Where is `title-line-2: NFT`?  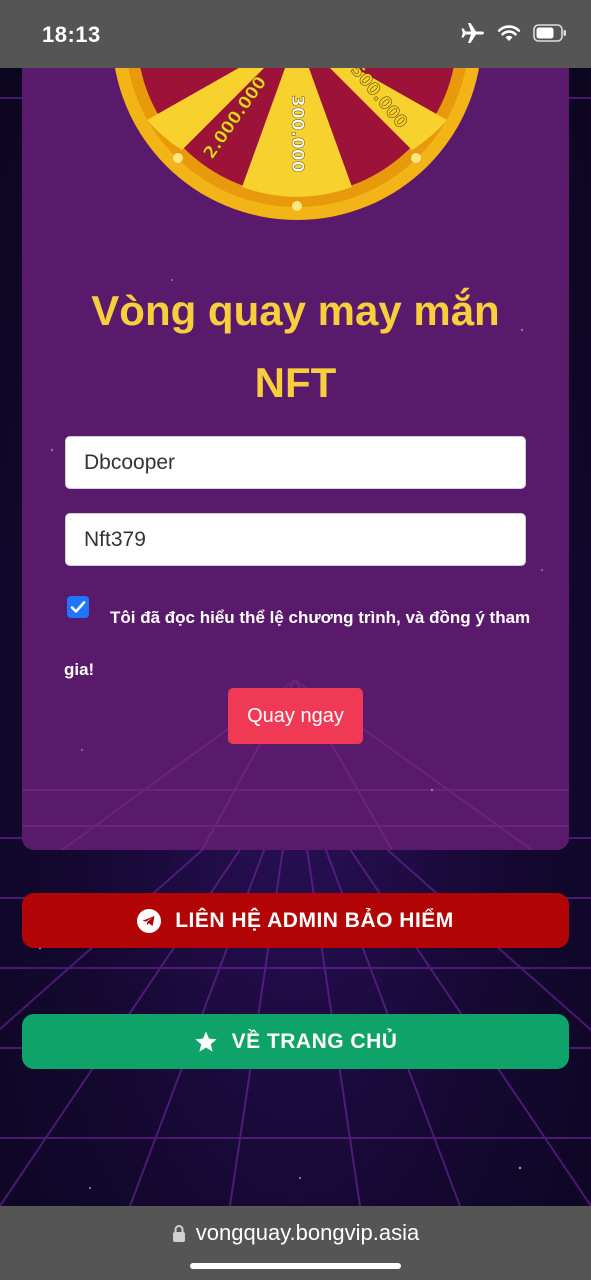 title-line-2: NFT is located at coordinates (295, 382).